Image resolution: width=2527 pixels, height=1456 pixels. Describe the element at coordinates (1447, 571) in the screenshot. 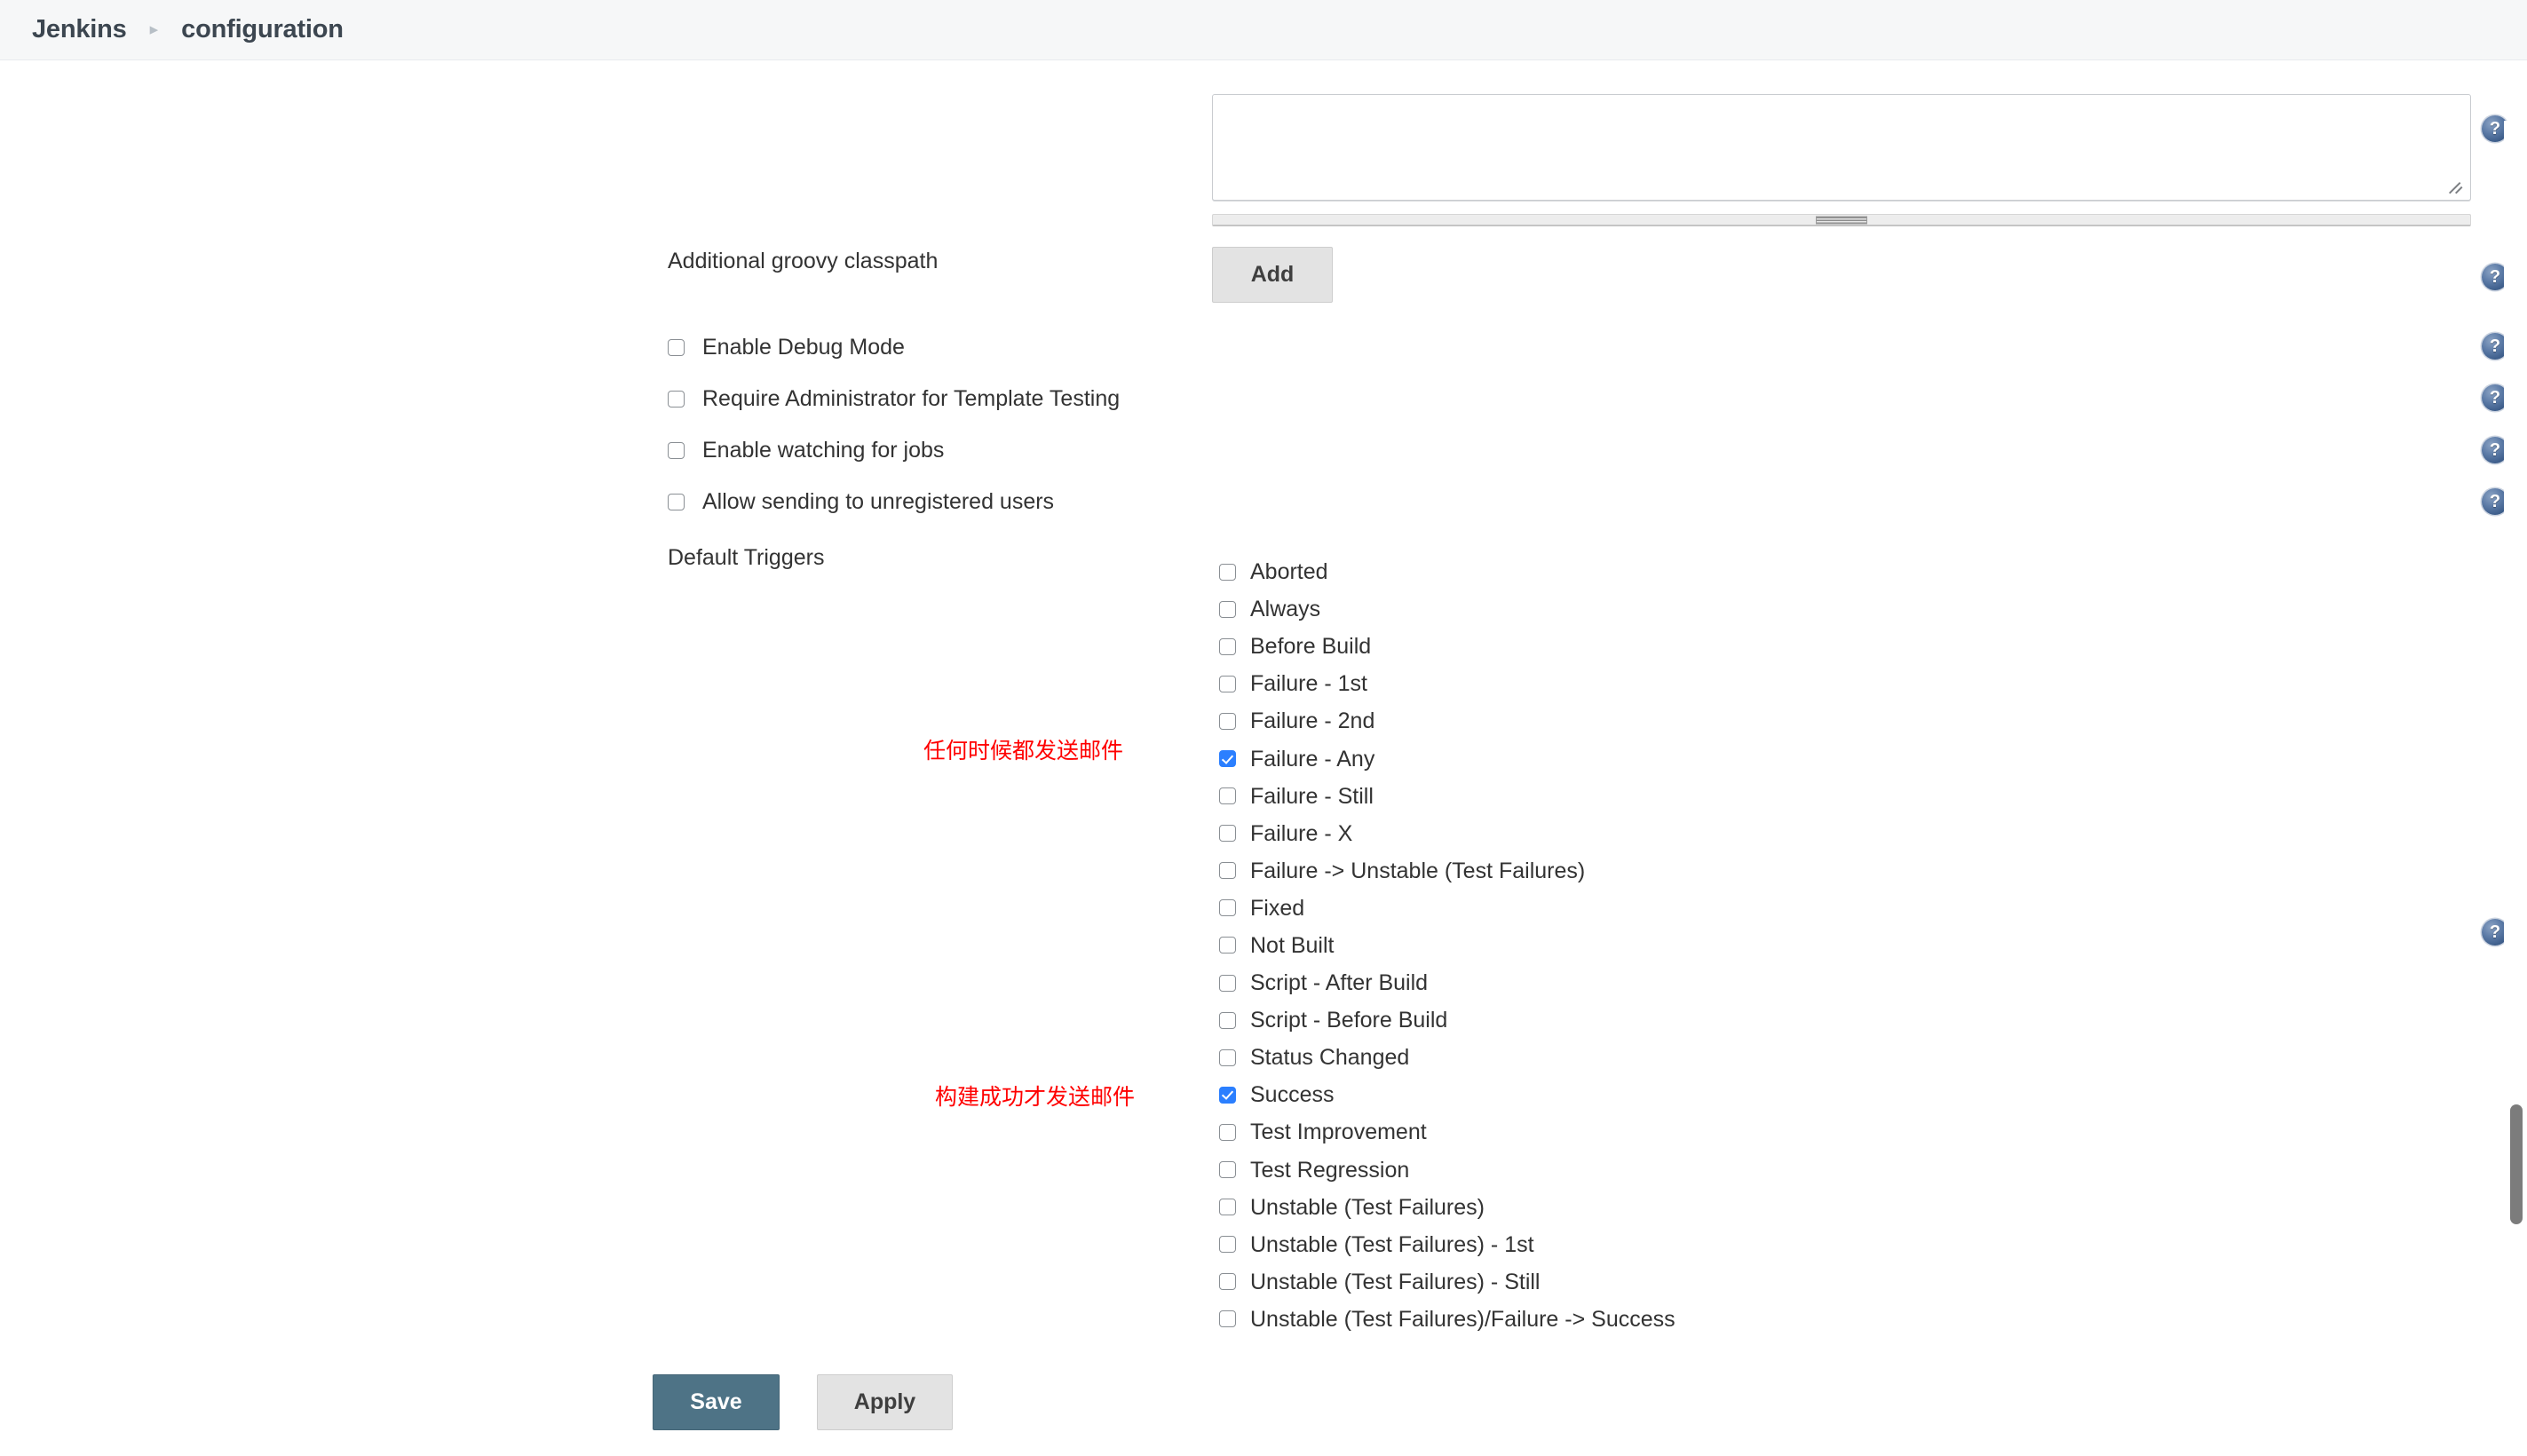

I see `trigger-row: Aborted` at that location.